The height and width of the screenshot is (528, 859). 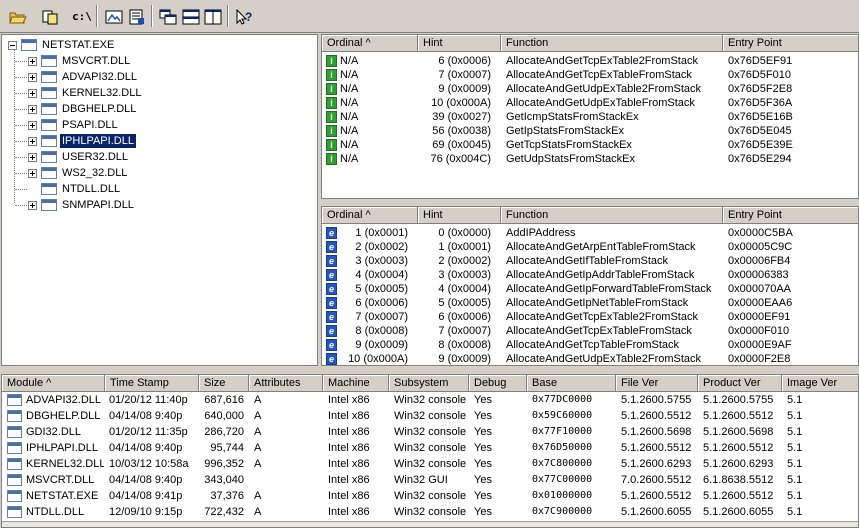 I want to click on column-size: Size, so click(x=224, y=383).